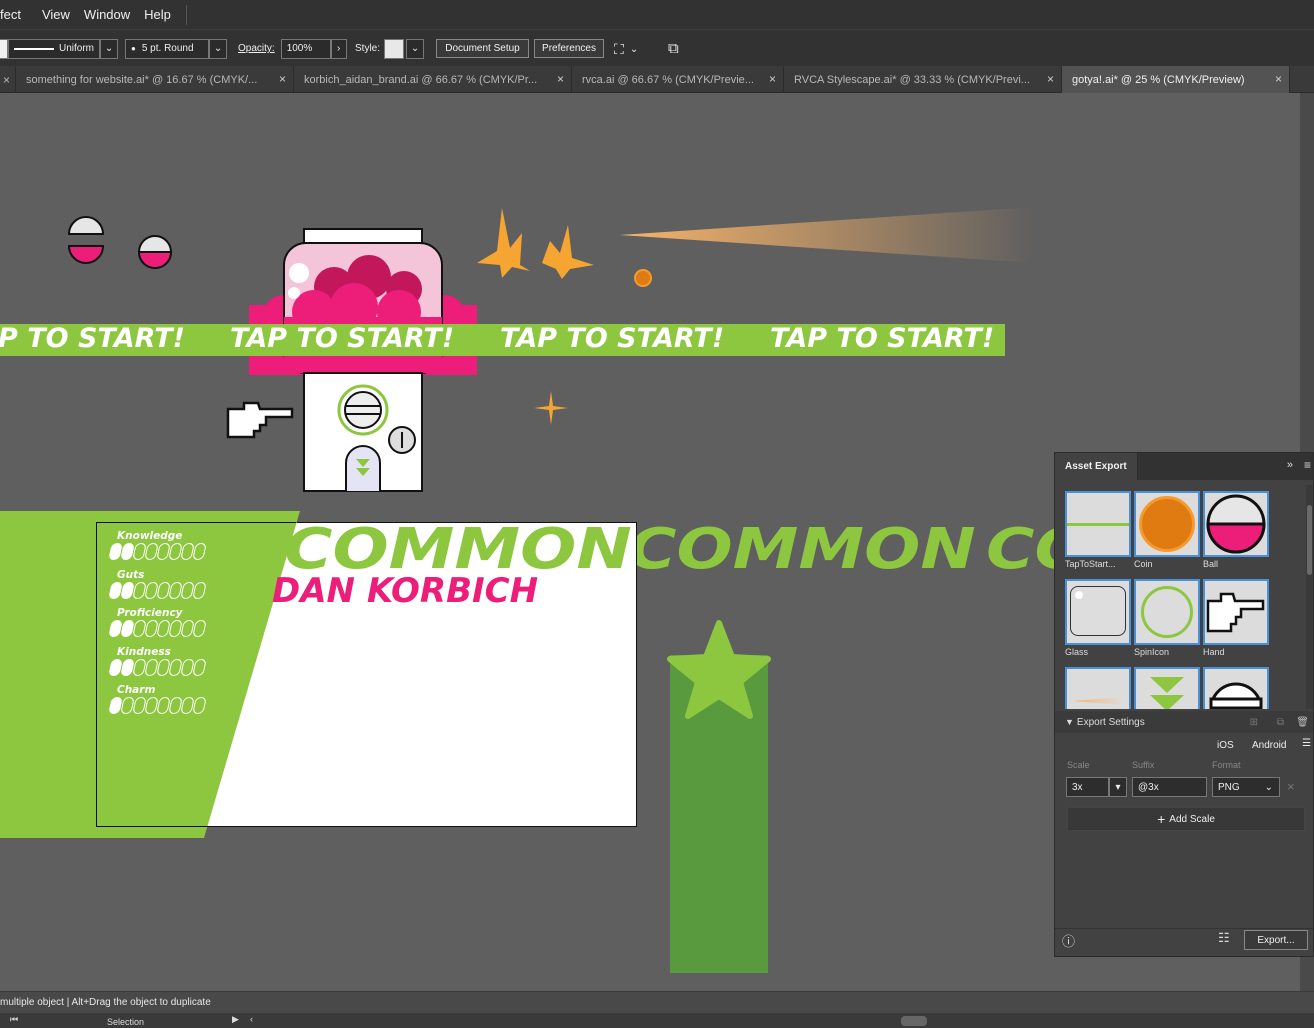  Describe the element at coordinates (657, 1020) in the screenshot. I see `bottom-bar: ⏮ Selection ▶ ‹` at that location.